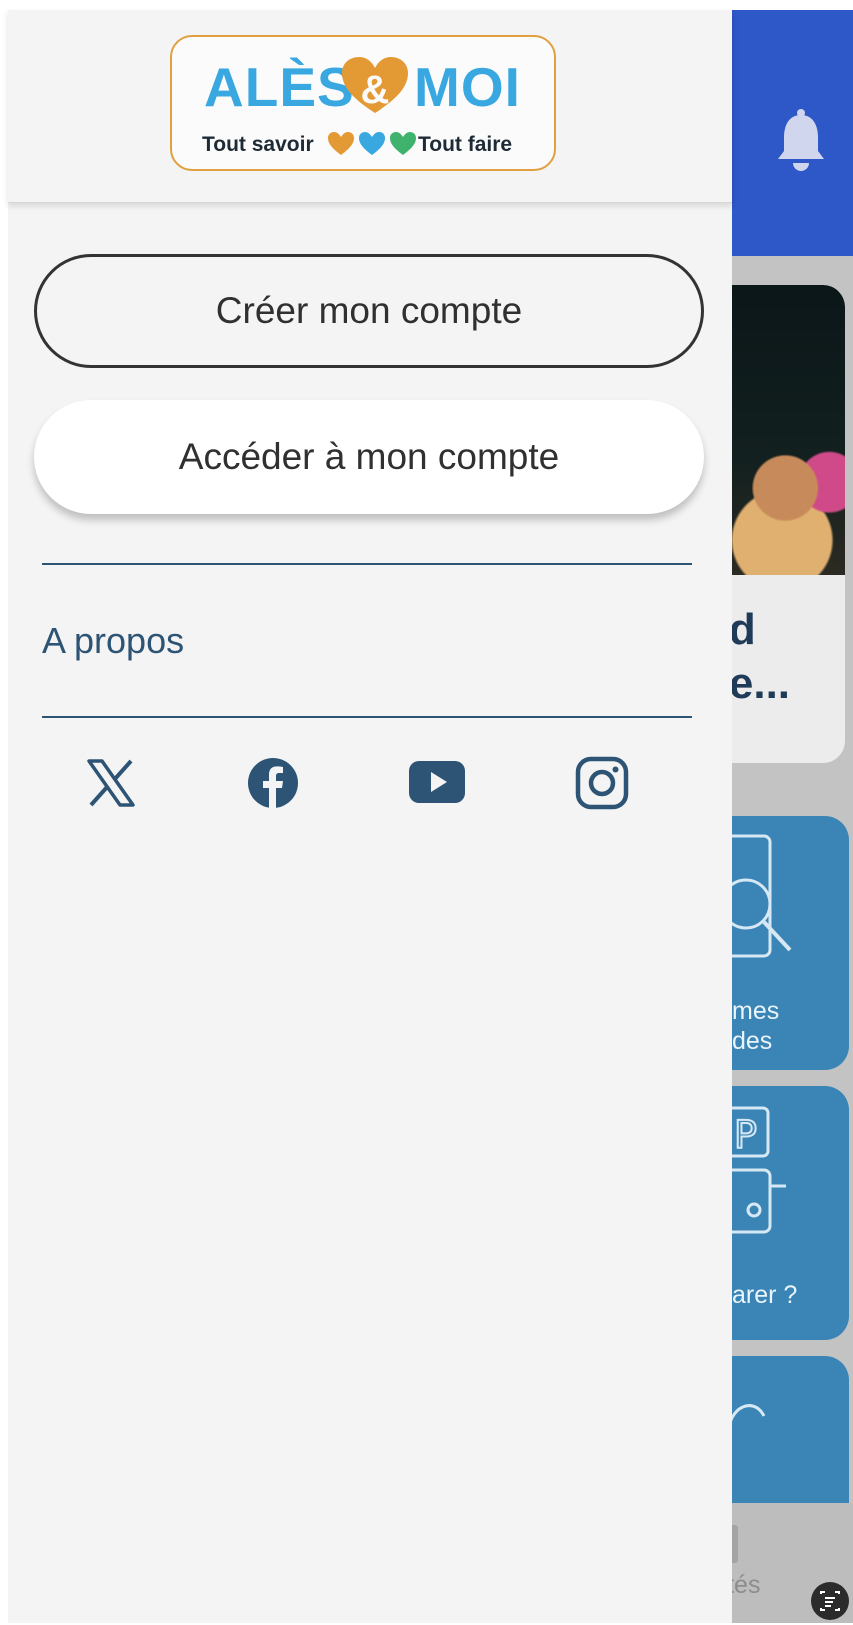 The width and height of the screenshot is (853, 1625). I want to click on partial-icon, so click(746, 1420).